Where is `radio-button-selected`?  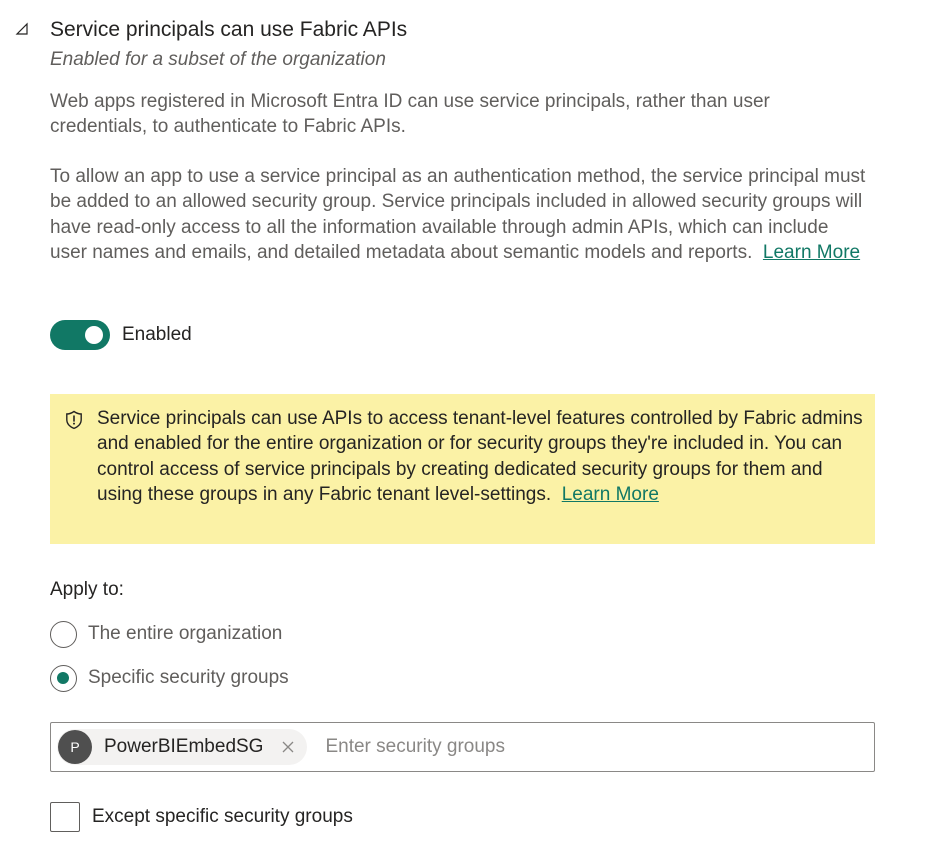 radio-button-selected is located at coordinates (63, 678).